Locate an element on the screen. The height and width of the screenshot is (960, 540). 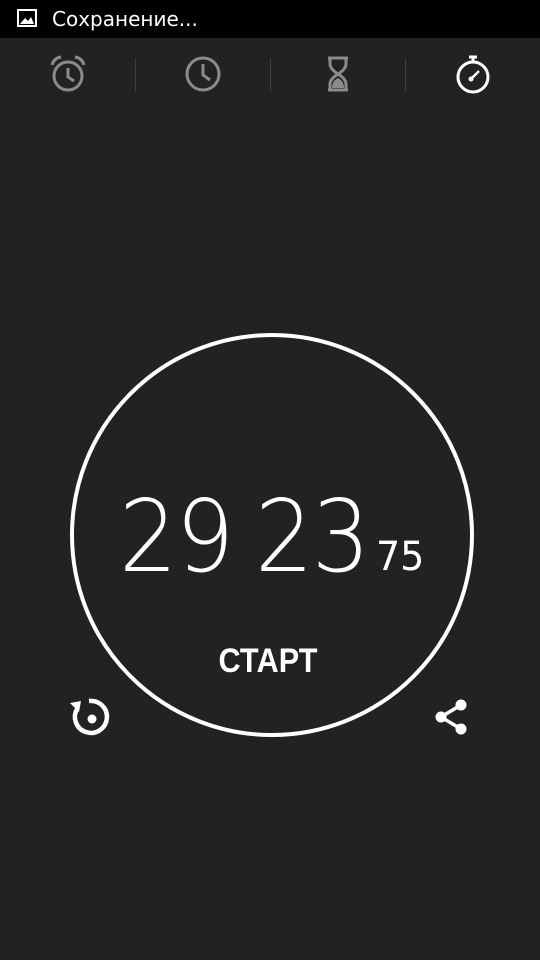
seconds-value: 23 is located at coordinates (312, 536).